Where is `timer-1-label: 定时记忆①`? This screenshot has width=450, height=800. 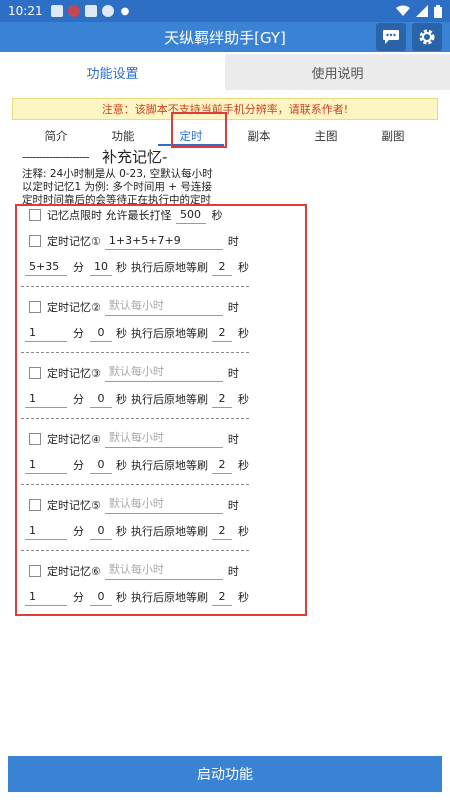
timer-1-label: 定时记忆① is located at coordinates (74, 241).